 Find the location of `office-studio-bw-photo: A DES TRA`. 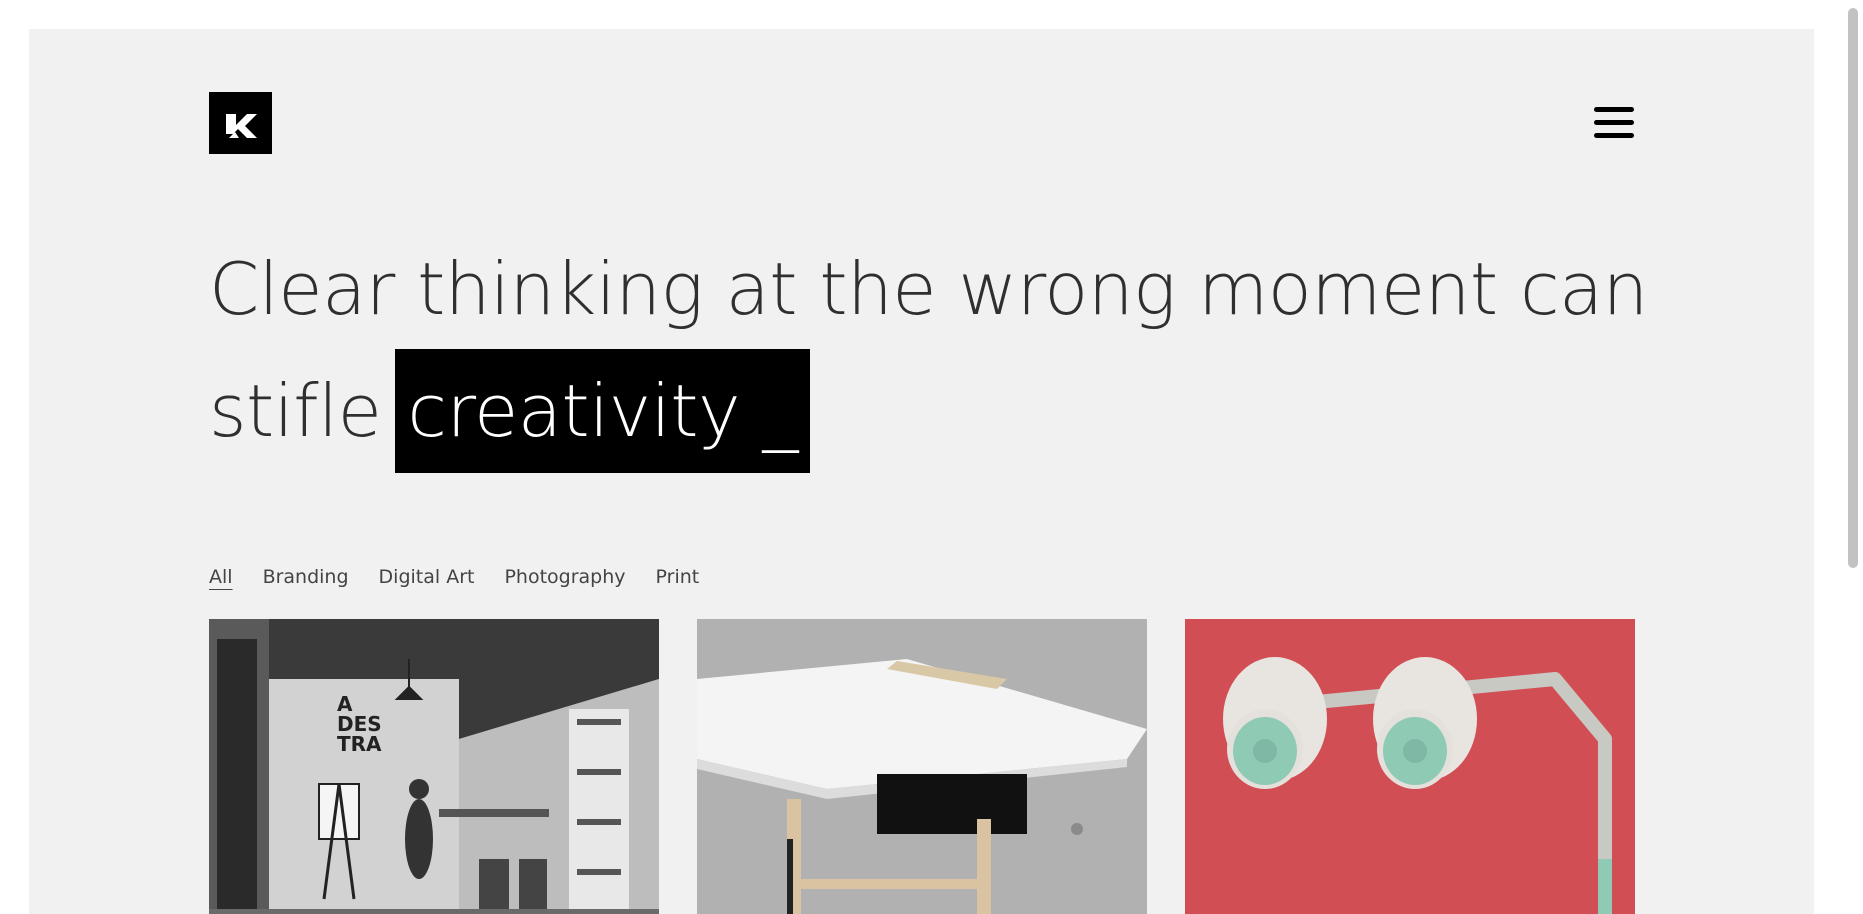

office-studio-bw-photo: A DES TRA is located at coordinates (434, 766).